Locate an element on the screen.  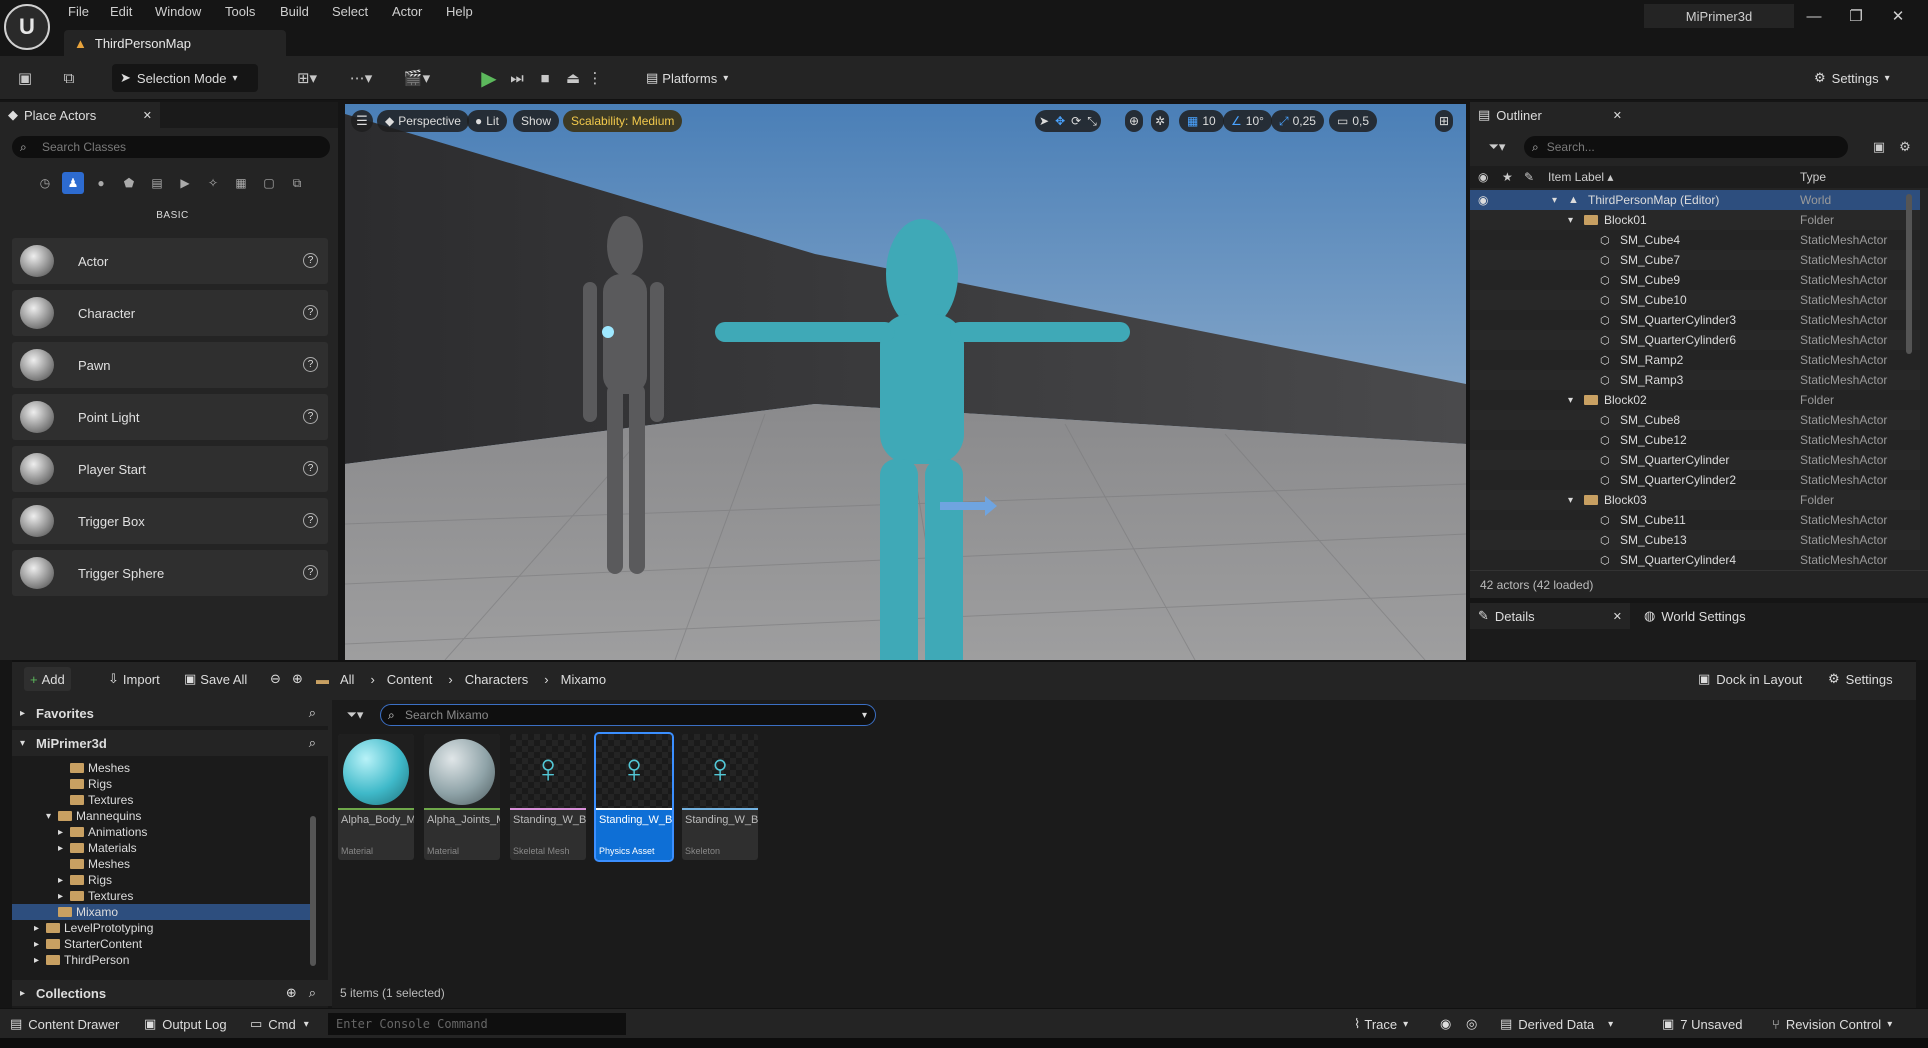
cmd-dropdown: ▭ Cmd ▾ is located at coordinates (279, 1024).